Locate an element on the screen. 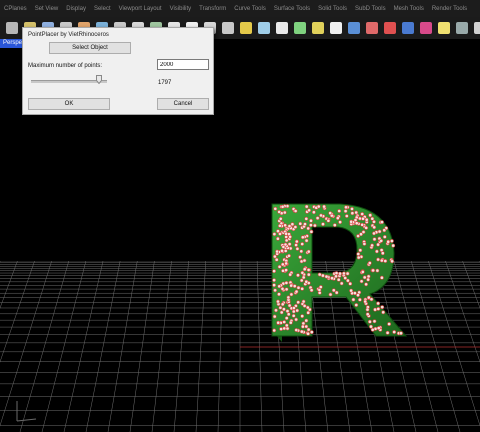  menu-item: Select is located at coordinates (102, 9).